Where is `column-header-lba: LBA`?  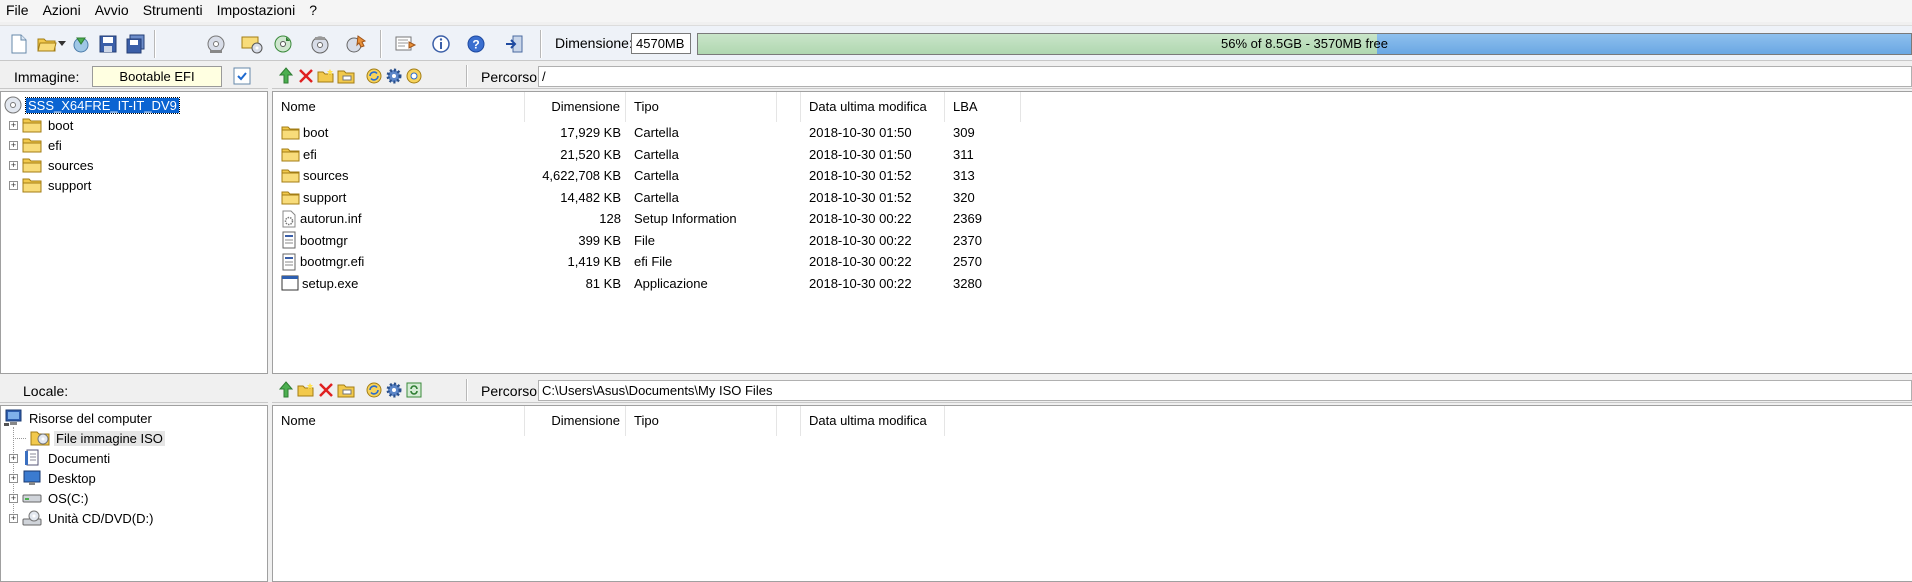
column-header-lba: LBA is located at coordinates (983, 107).